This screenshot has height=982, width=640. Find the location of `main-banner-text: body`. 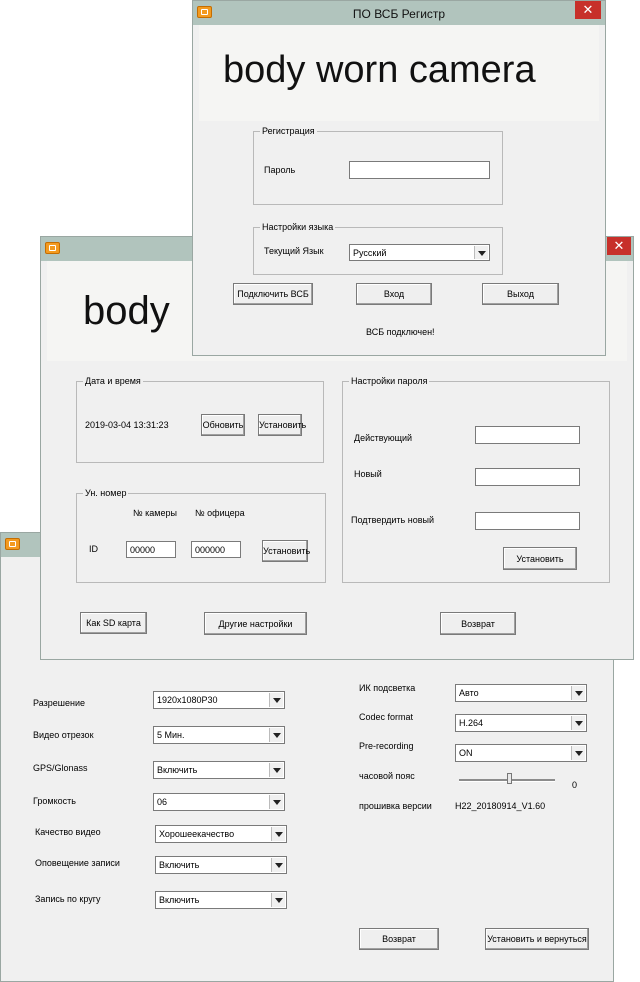

main-banner-text: body is located at coordinates (126, 311).